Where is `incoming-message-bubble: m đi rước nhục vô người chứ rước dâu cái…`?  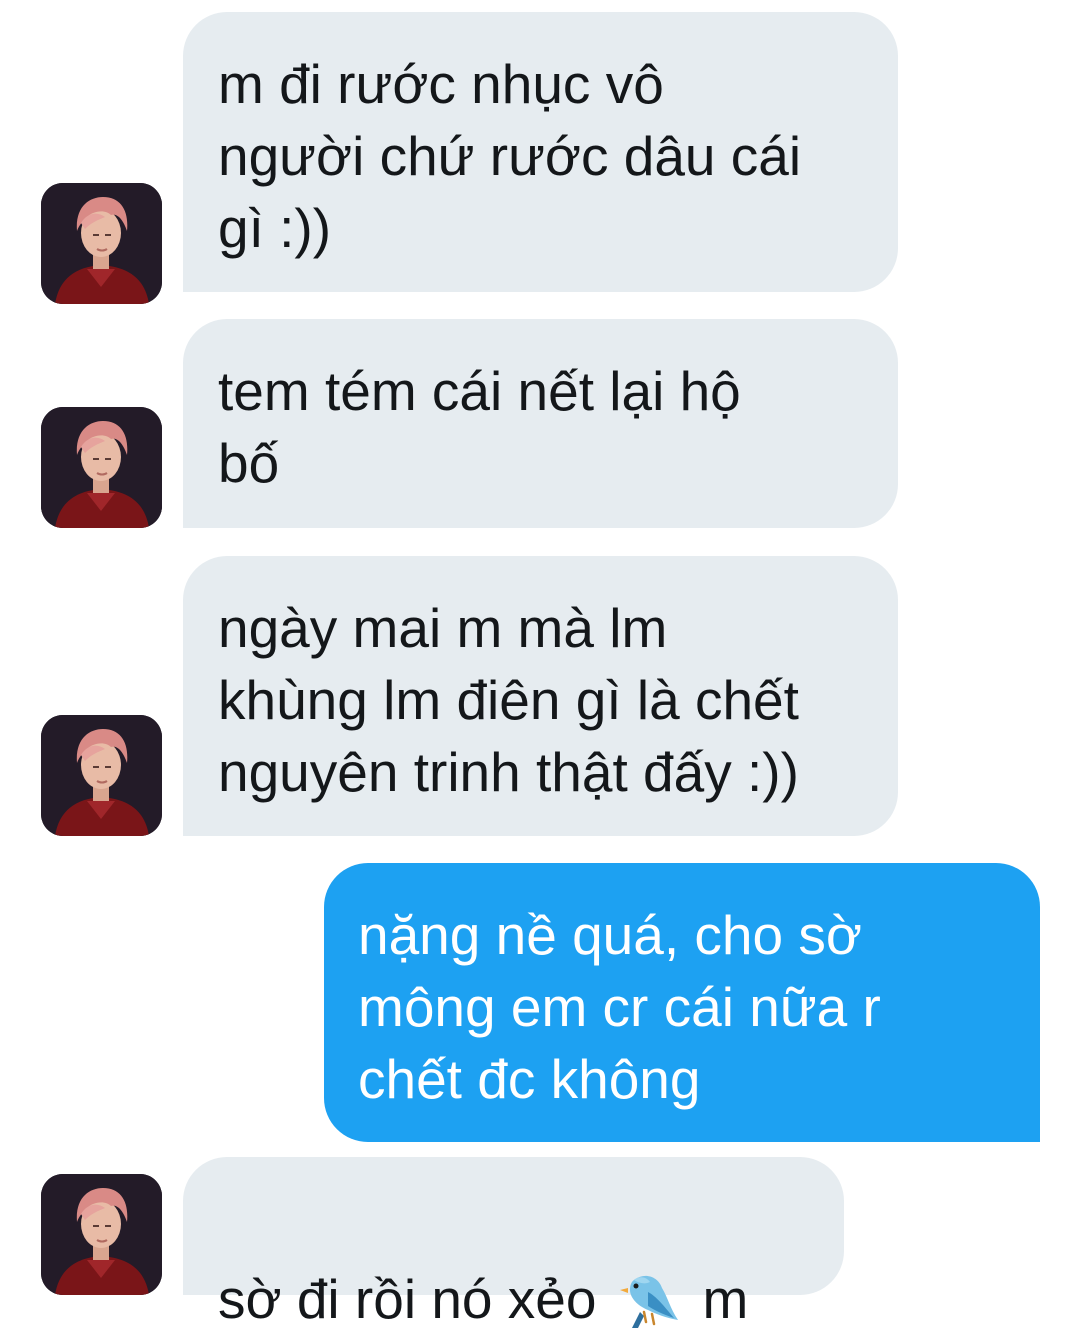
incoming-message-bubble: m đi rước nhục vô người chứ rước dâu cái… is located at coordinates (540, 152).